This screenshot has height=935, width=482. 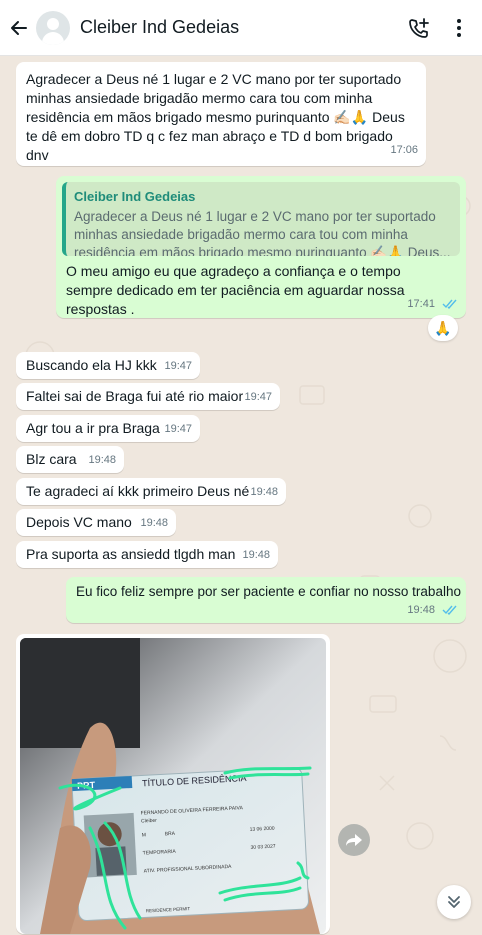 What do you see at coordinates (91, 365) in the screenshot?
I see `message-text: Buscando ela HJ kkk` at bounding box center [91, 365].